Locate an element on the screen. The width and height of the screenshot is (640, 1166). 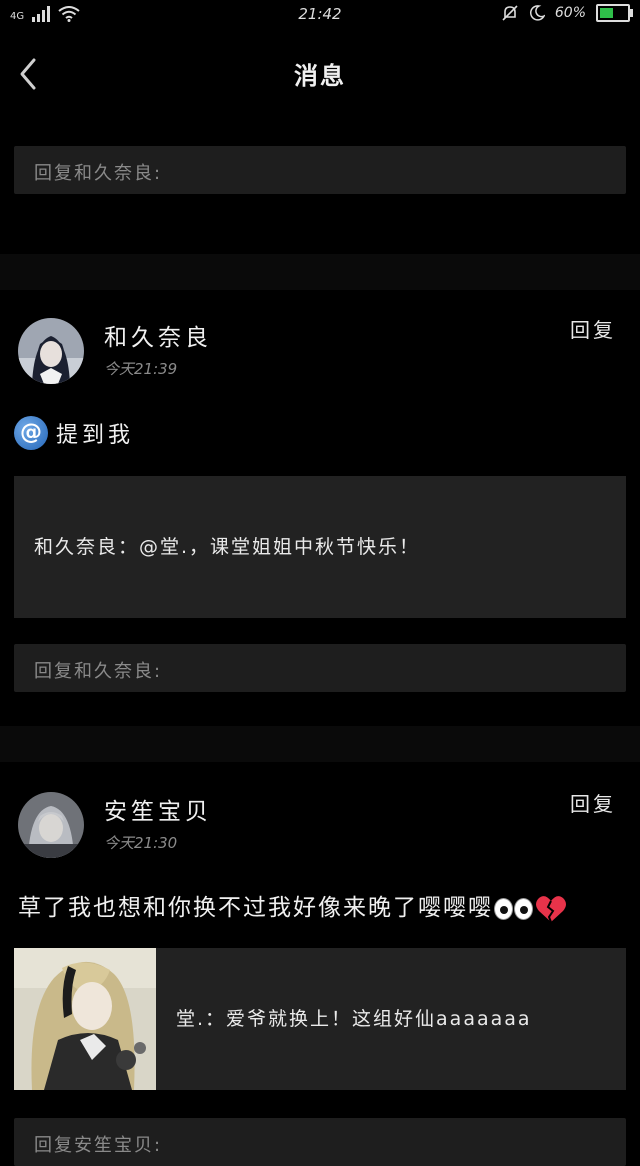
status-bar: 4G 21:42 60% is located at coordinates (320, 17).